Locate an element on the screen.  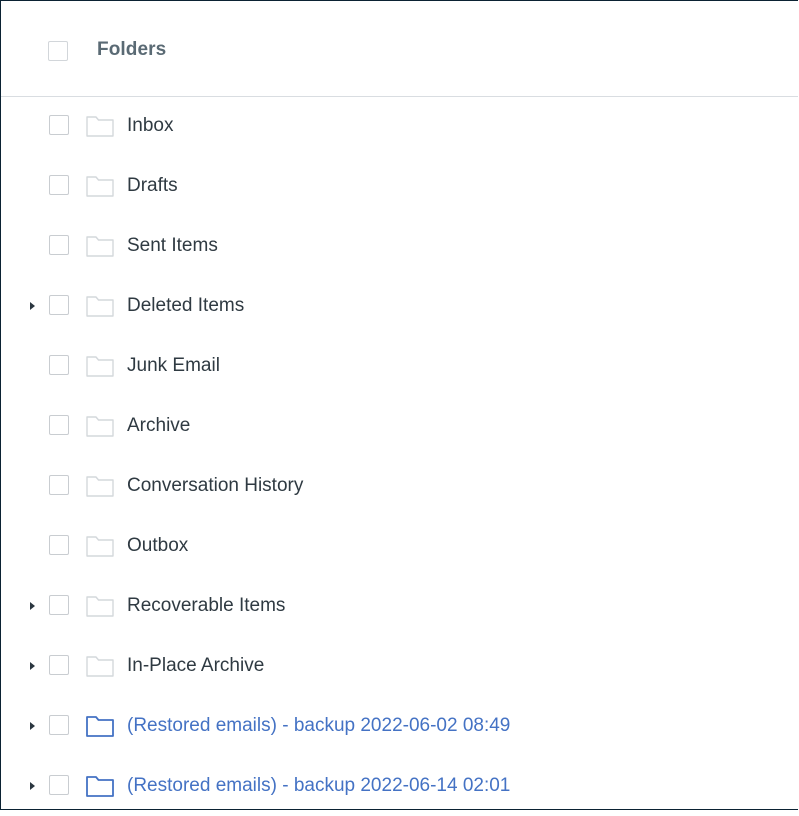
folders-title: Folders is located at coordinates (132, 49).